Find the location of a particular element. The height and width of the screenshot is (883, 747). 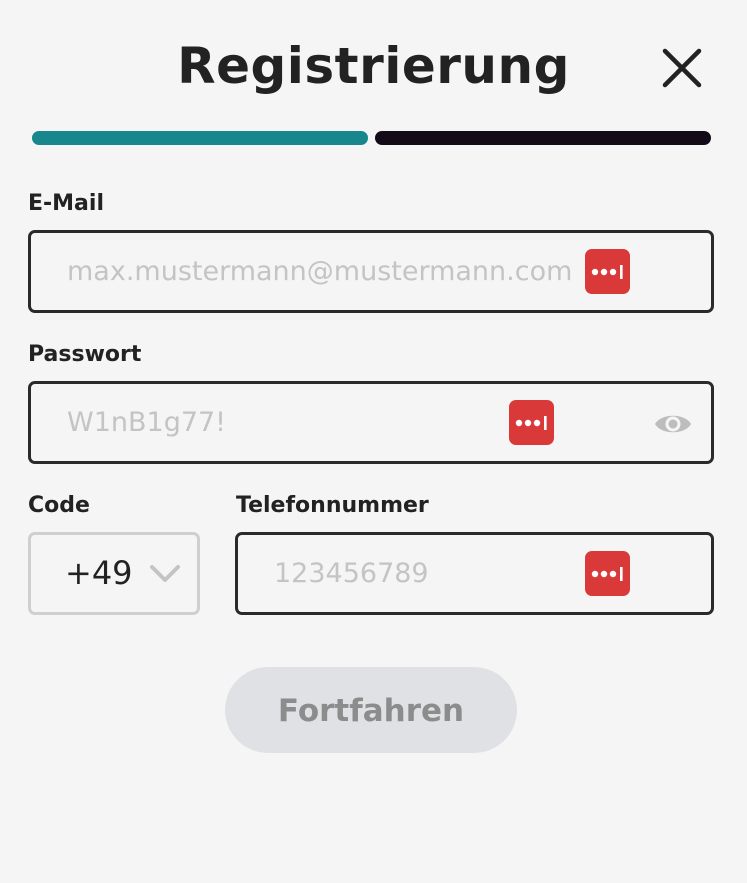

country-code-value: +49 is located at coordinates (99, 573).